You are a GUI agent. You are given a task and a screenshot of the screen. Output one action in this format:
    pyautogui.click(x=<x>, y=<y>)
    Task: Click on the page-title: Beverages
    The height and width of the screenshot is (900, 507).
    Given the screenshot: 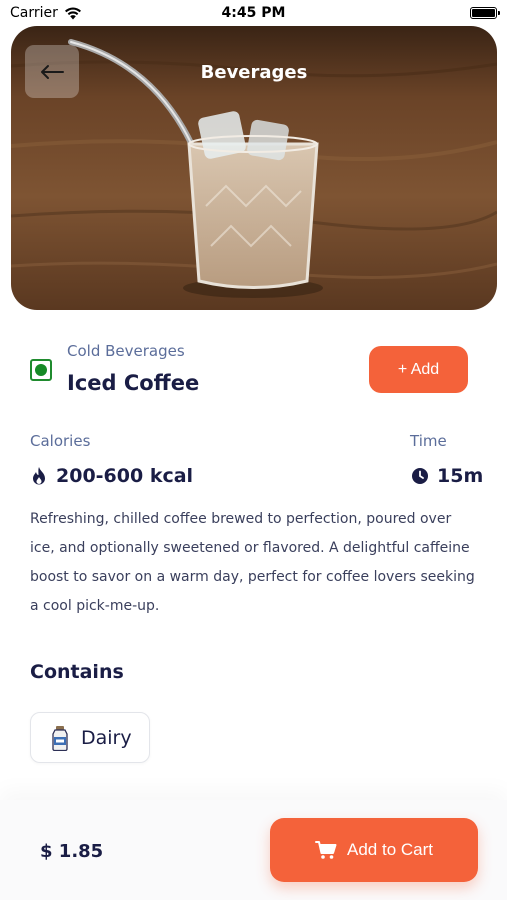 What is the action you would take?
    pyautogui.click(x=254, y=72)
    